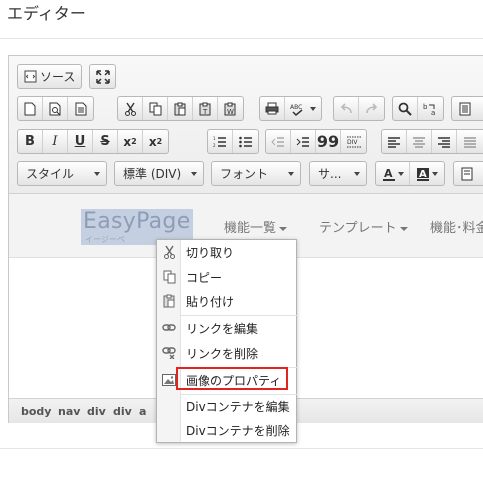  I want to click on text-color-button: A, so click(393, 173).